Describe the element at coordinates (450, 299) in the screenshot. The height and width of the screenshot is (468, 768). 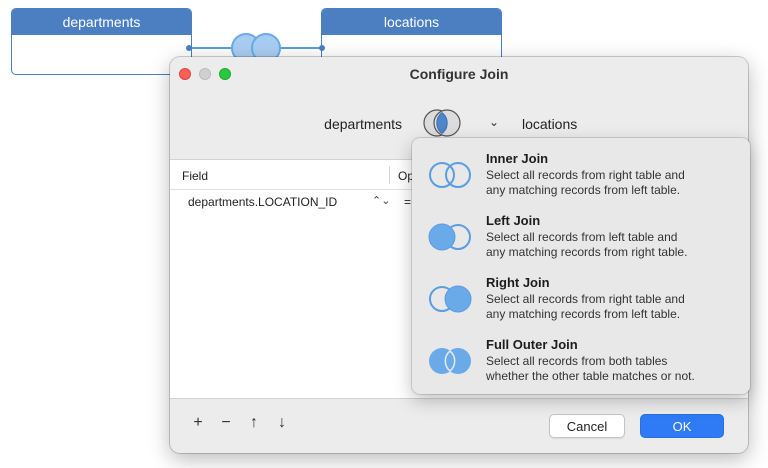
I see `venn-right-icon` at that location.